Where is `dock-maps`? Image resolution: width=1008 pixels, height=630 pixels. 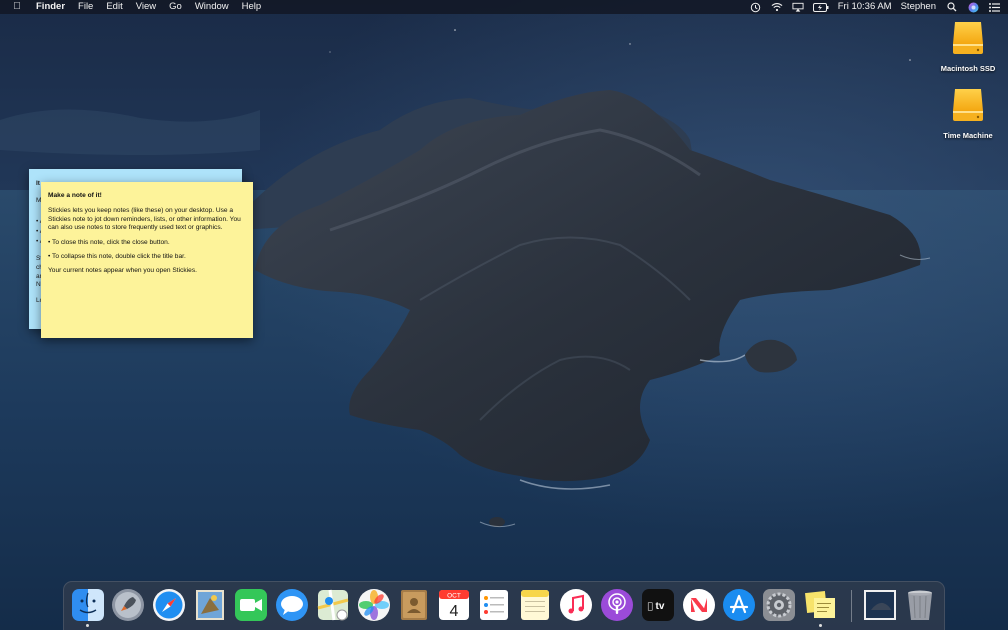 dock-maps is located at coordinates (333, 605).